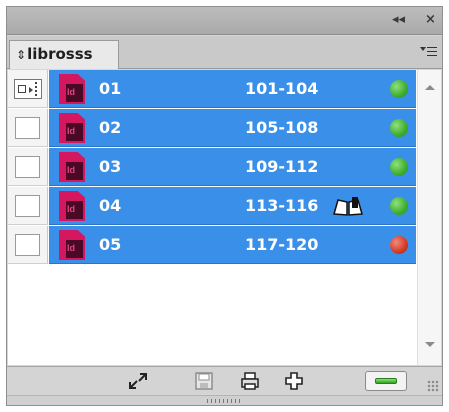 The image size is (449, 412). What do you see at coordinates (282, 205) in the screenshot?
I see `page-range: 113-116` at bounding box center [282, 205].